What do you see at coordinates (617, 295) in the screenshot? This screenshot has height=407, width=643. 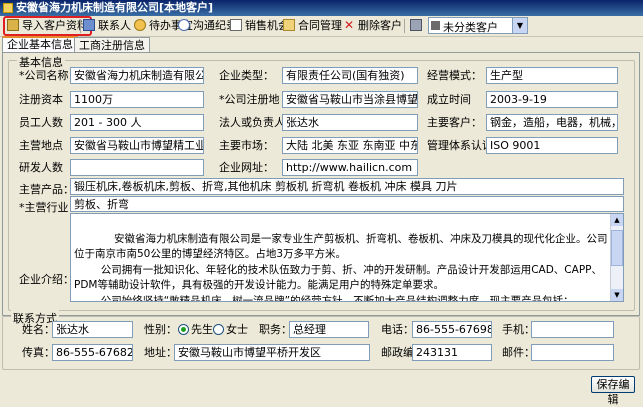 I see `scroll-down-icon: ▼` at bounding box center [617, 295].